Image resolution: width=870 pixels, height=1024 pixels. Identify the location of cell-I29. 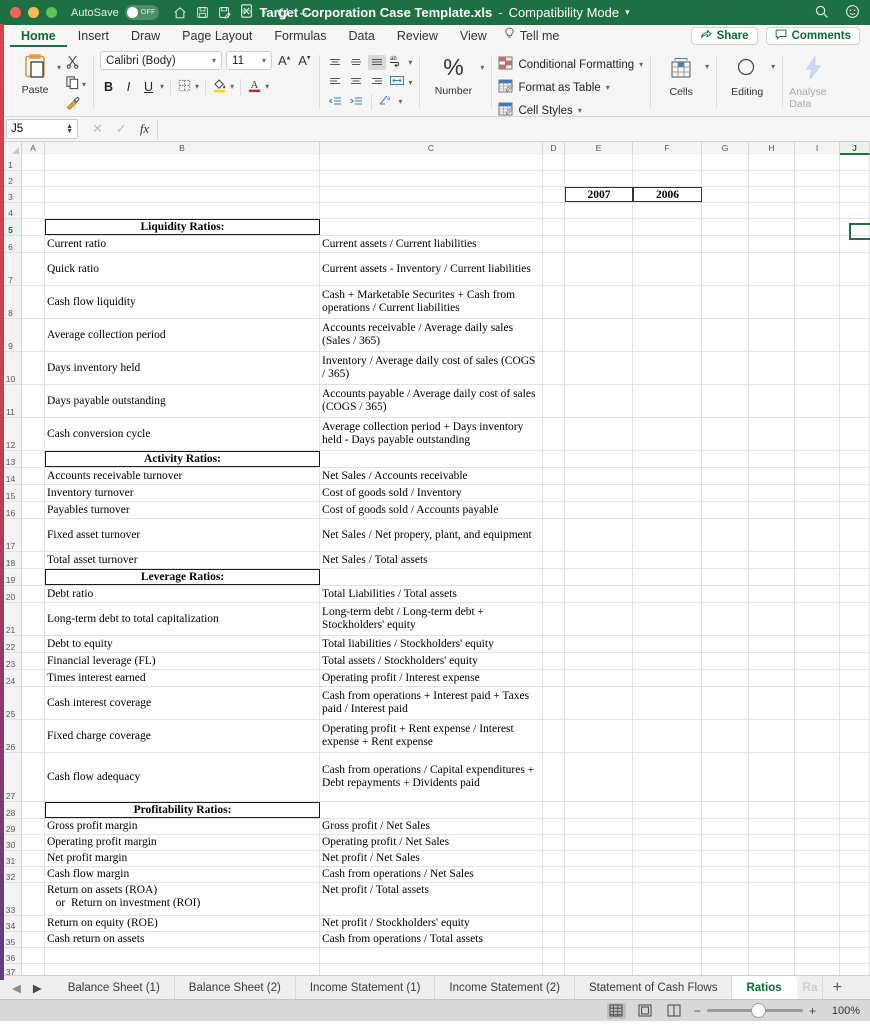
(817, 826).